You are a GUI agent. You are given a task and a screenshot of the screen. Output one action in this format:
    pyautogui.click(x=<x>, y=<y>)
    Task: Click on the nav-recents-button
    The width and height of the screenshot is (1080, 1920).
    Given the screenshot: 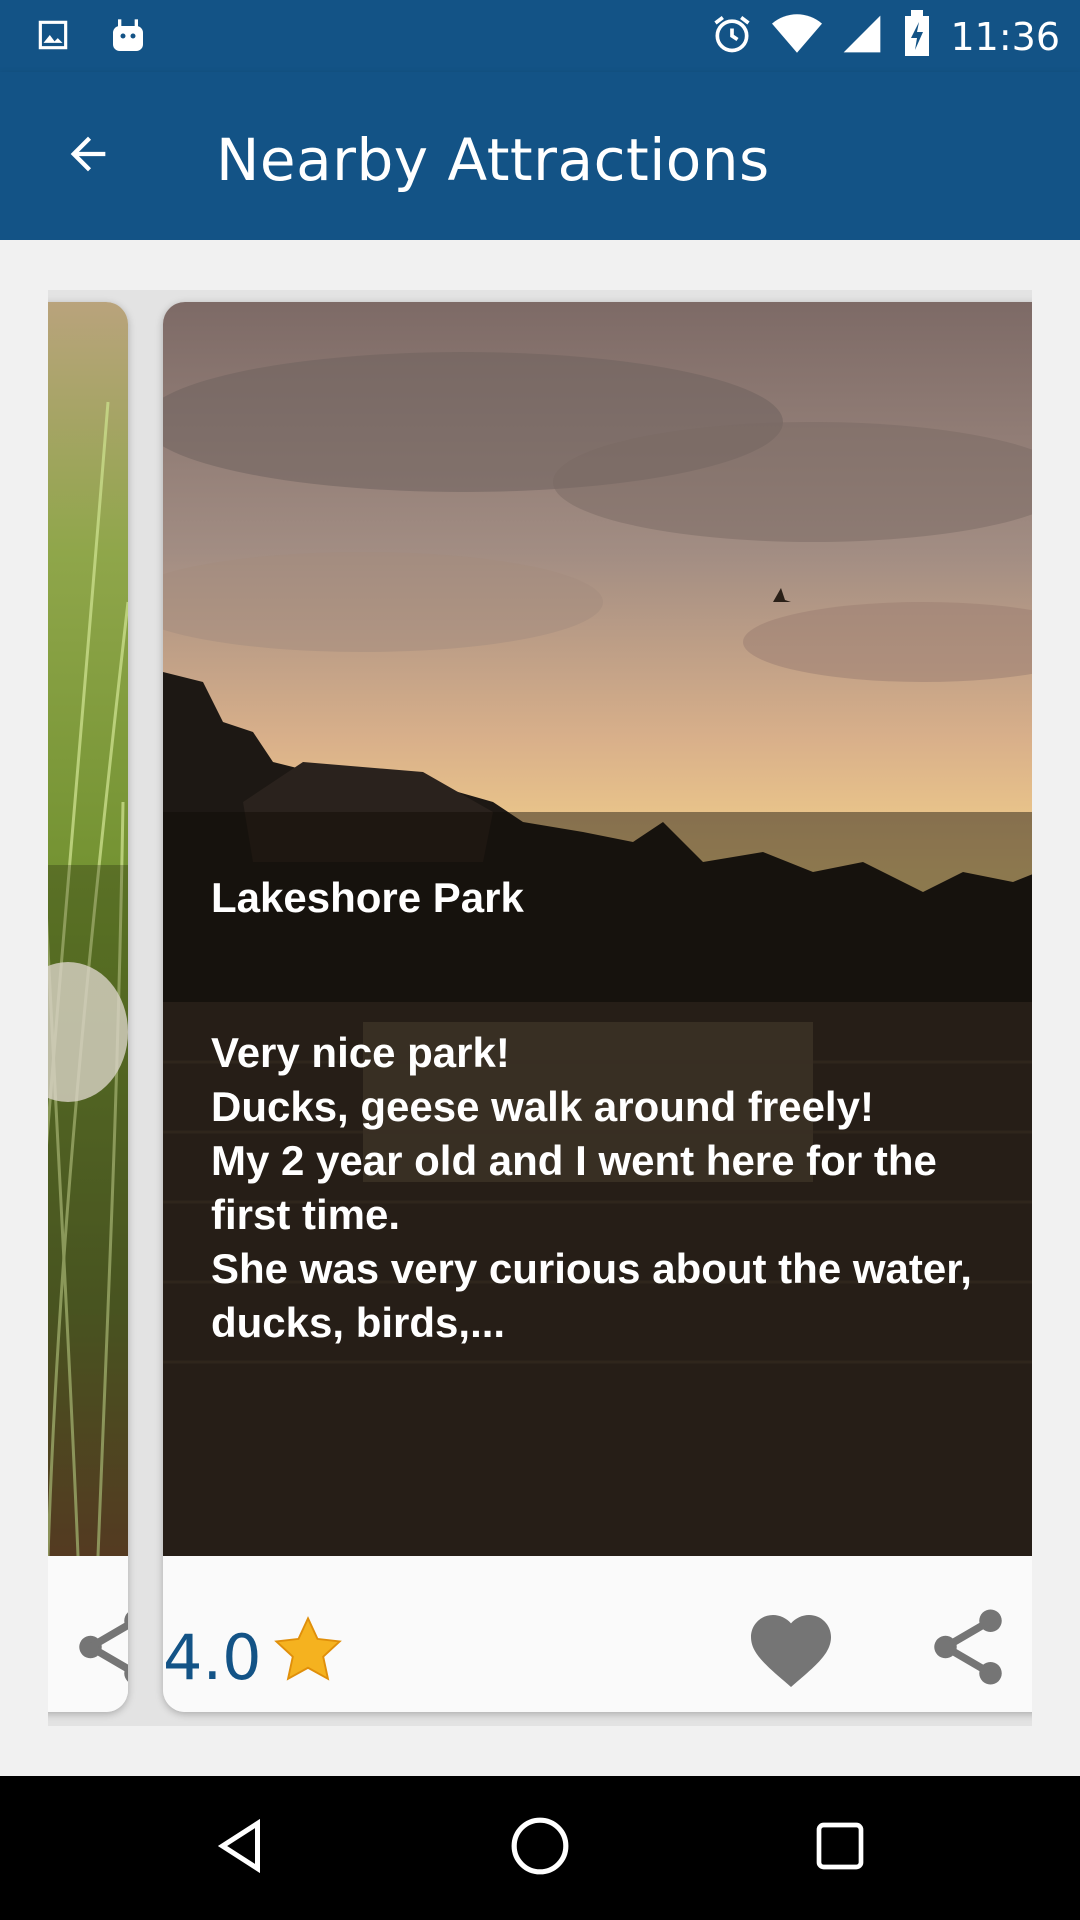 What is the action you would take?
    pyautogui.click(x=840, y=1848)
    